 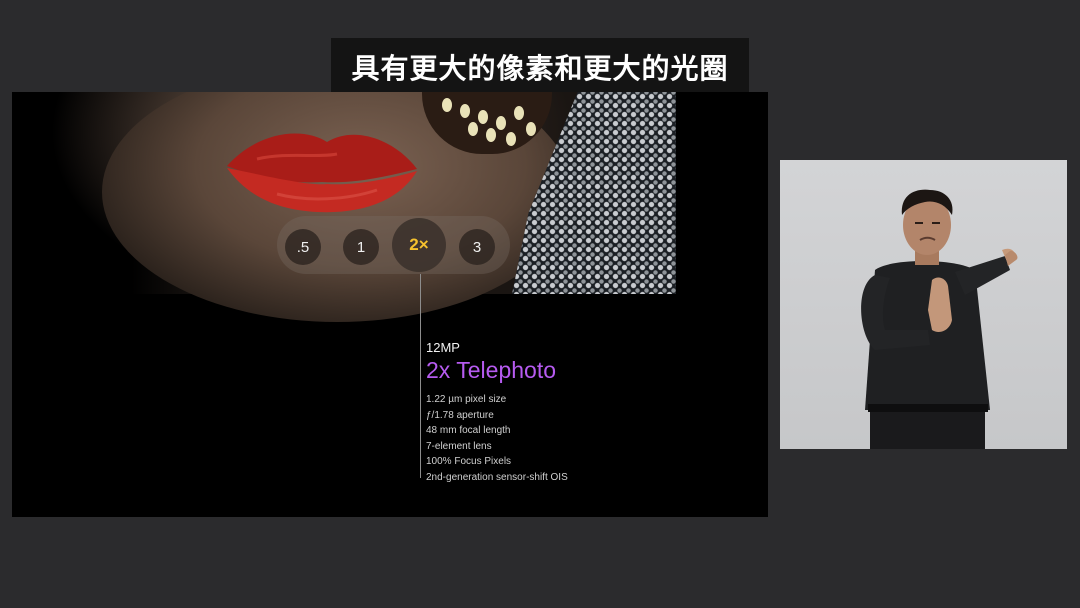 What do you see at coordinates (491, 370) in the screenshot?
I see `lens-title: 2x Telephoto` at bounding box center [491, 370].